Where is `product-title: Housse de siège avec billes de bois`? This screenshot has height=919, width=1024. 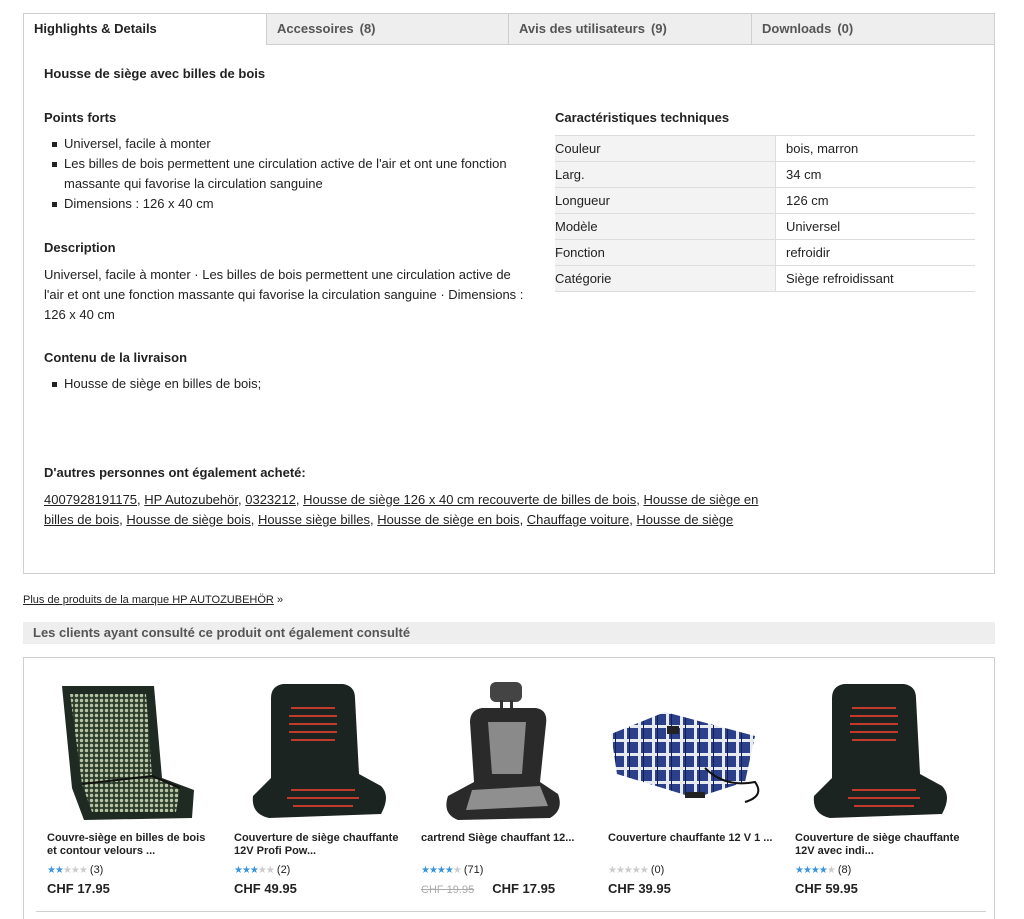
product-title: Housse de siège avec billes de bois is located at coordinates (155, 73).